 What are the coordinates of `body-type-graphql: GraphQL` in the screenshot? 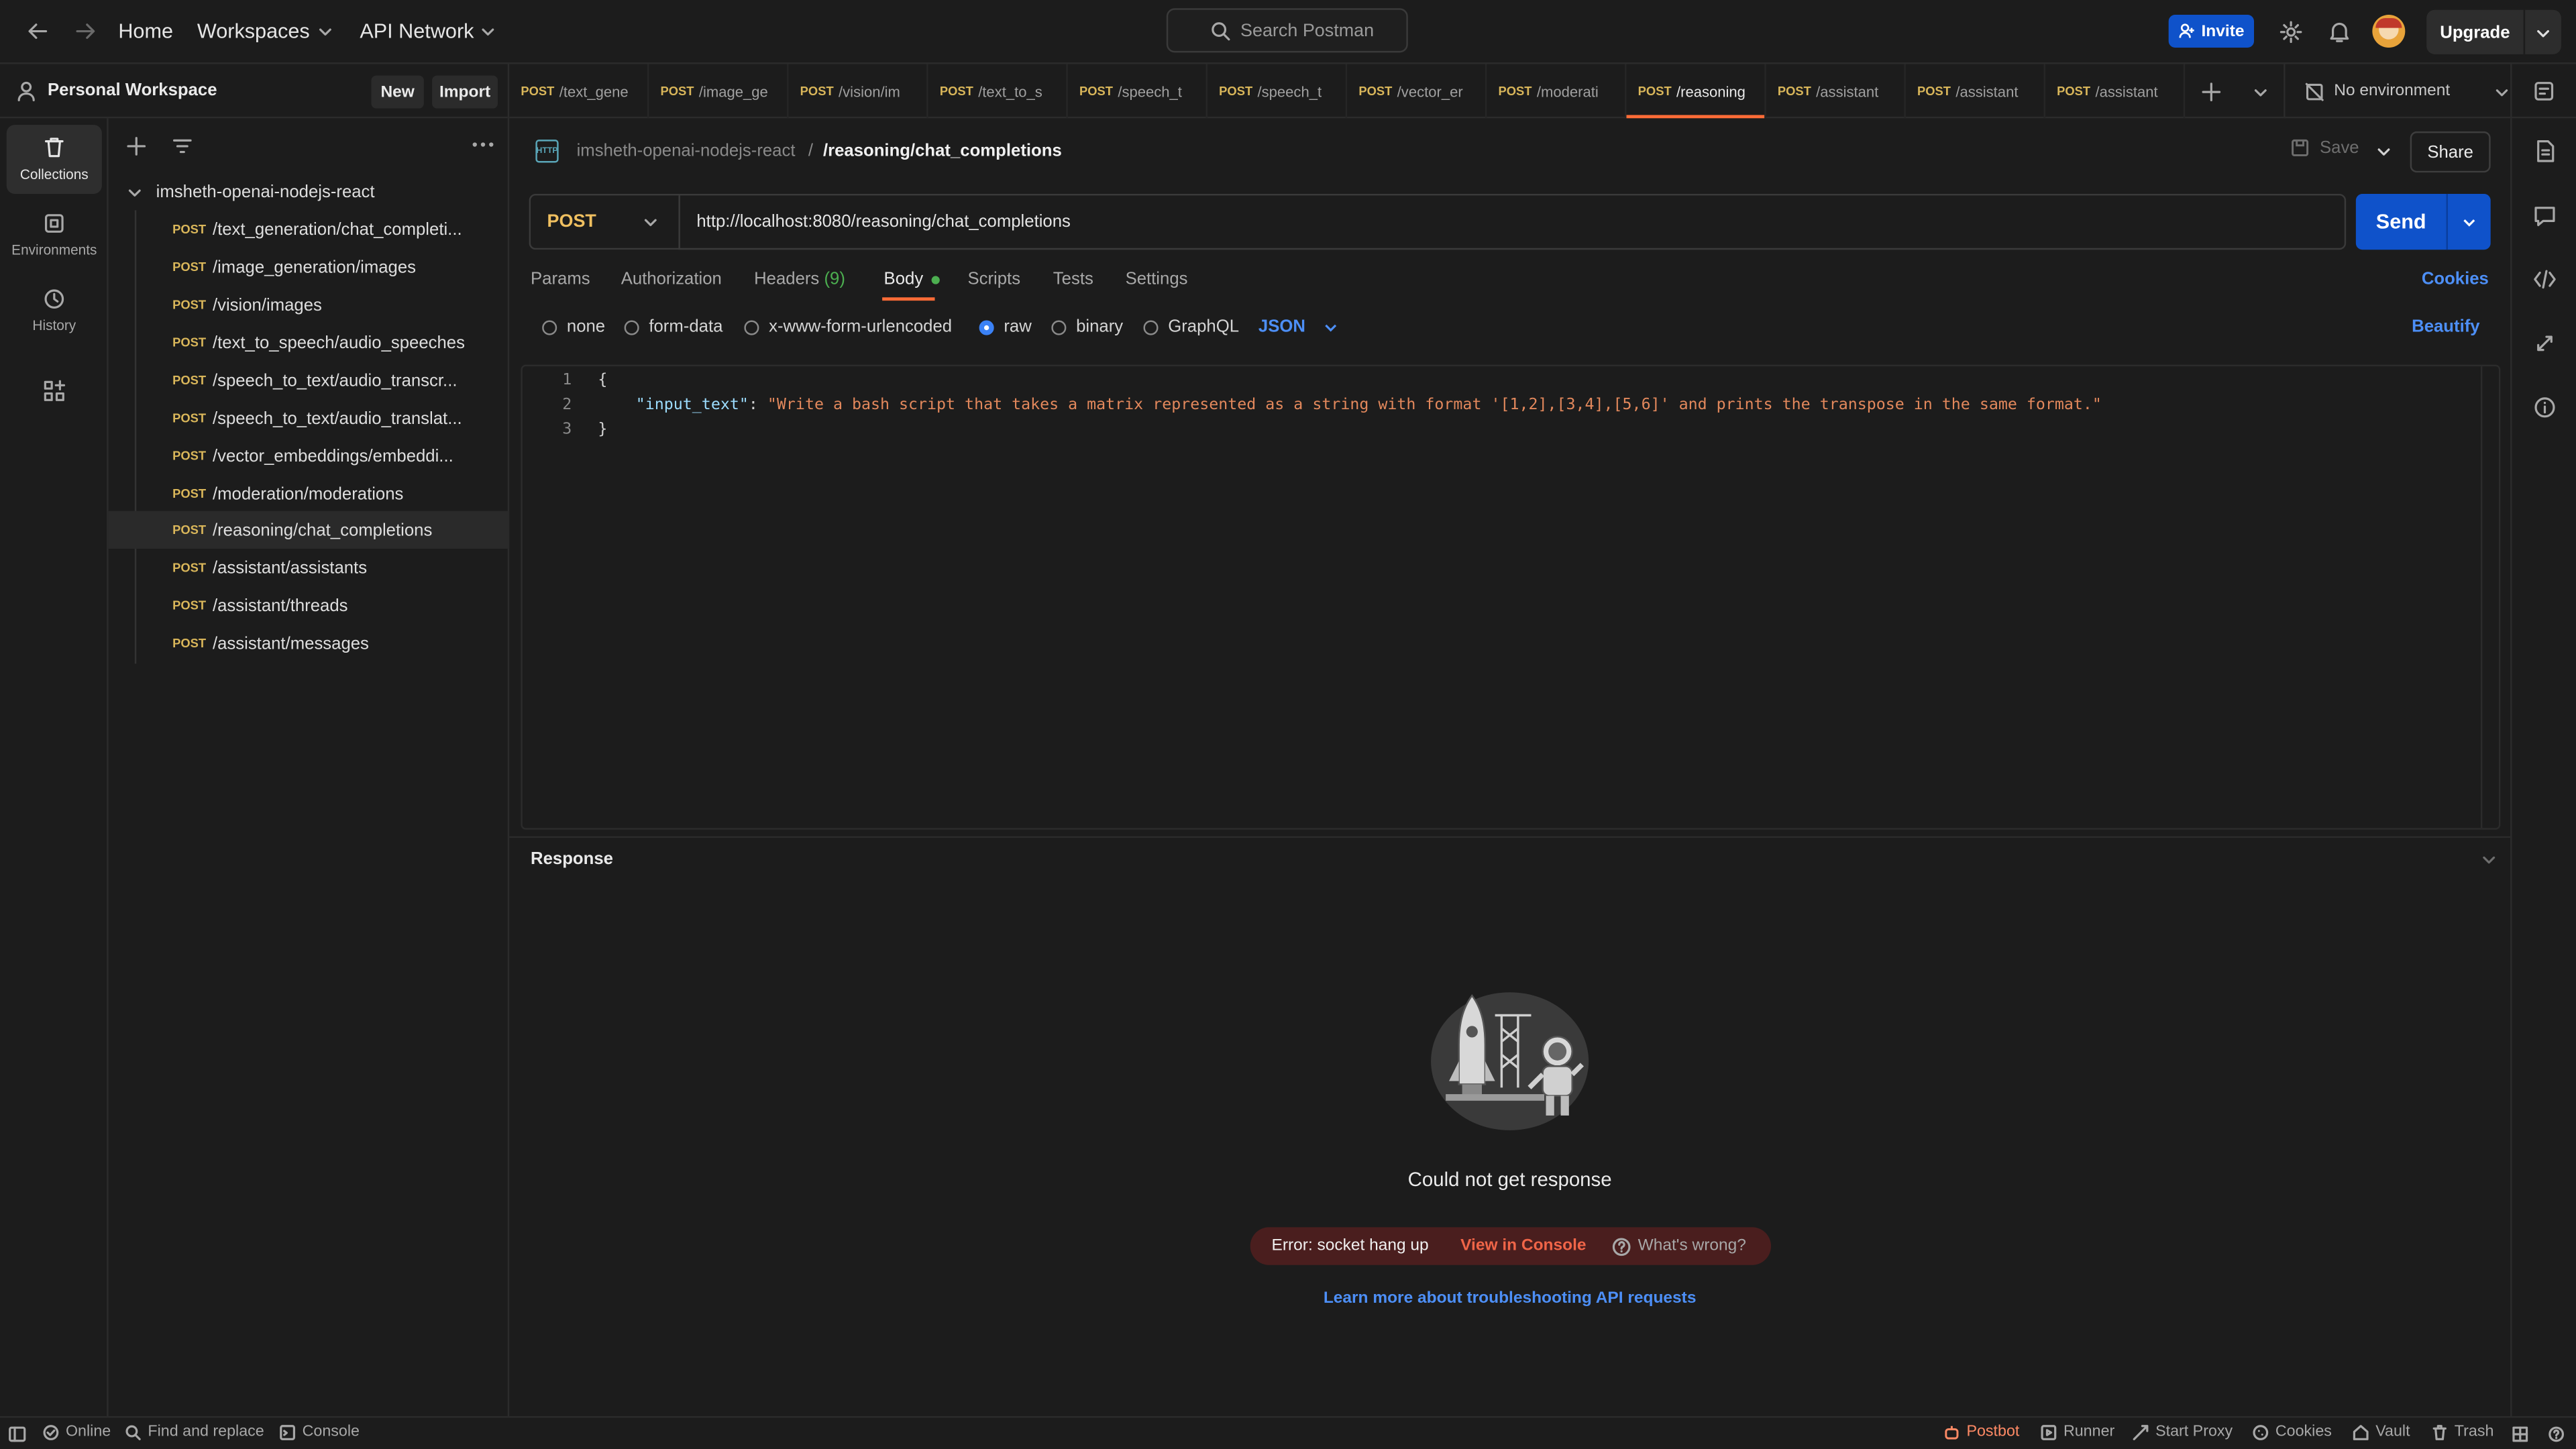 It's located at (1191, 327).